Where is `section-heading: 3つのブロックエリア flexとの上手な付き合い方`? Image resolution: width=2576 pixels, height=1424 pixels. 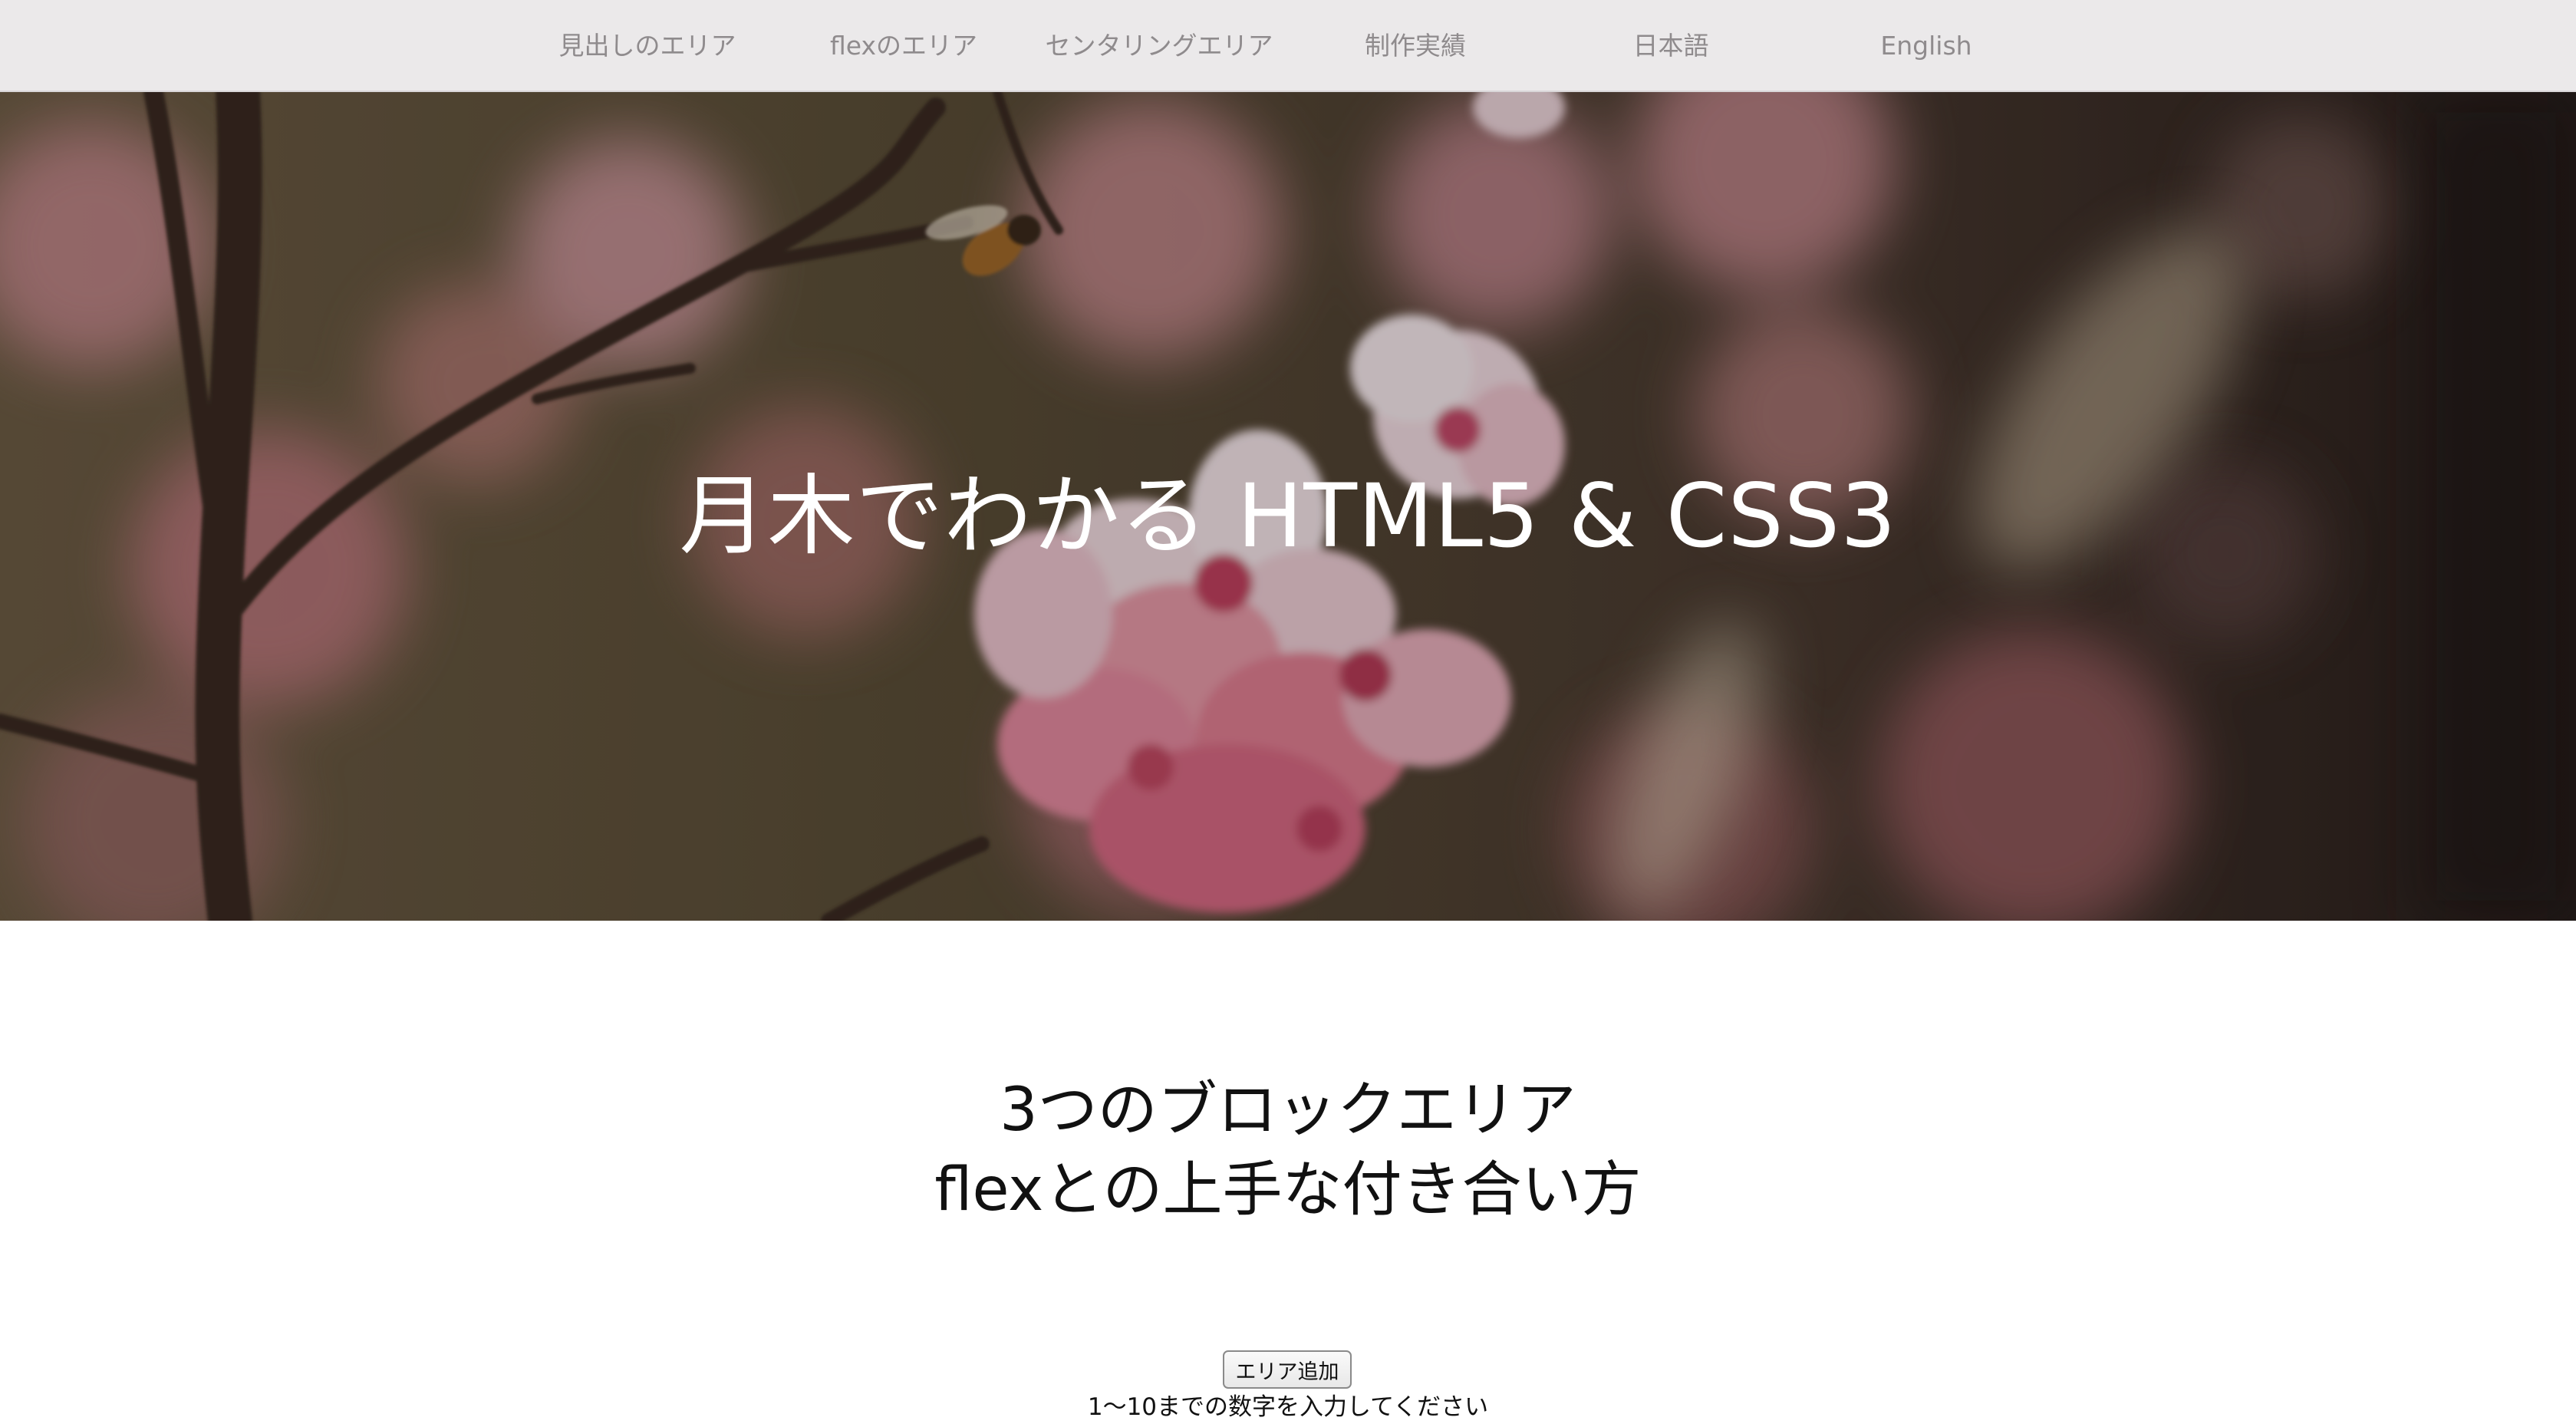 section-heading: 3つのブロックエリア flexとの上手な付き合い方 is located at coordinates (1288, 1150).